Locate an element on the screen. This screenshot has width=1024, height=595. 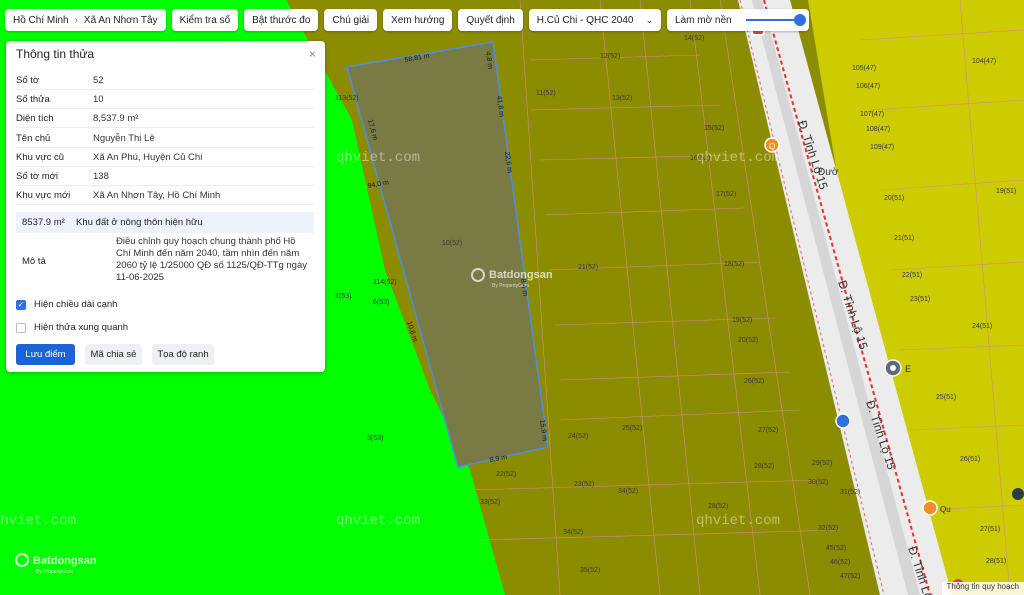
parcel-label: 11(52) is located at coordinates (546, 93).